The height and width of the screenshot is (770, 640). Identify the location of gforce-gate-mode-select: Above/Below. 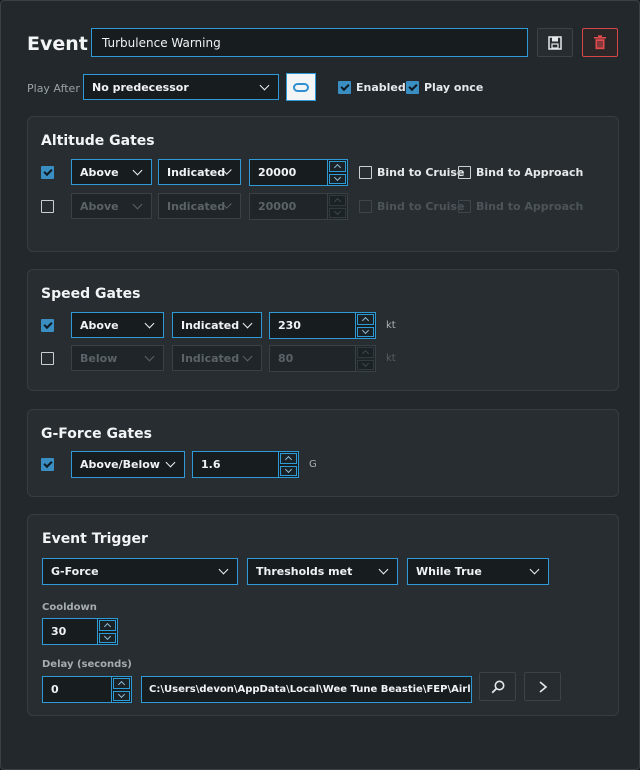
(128, 464).